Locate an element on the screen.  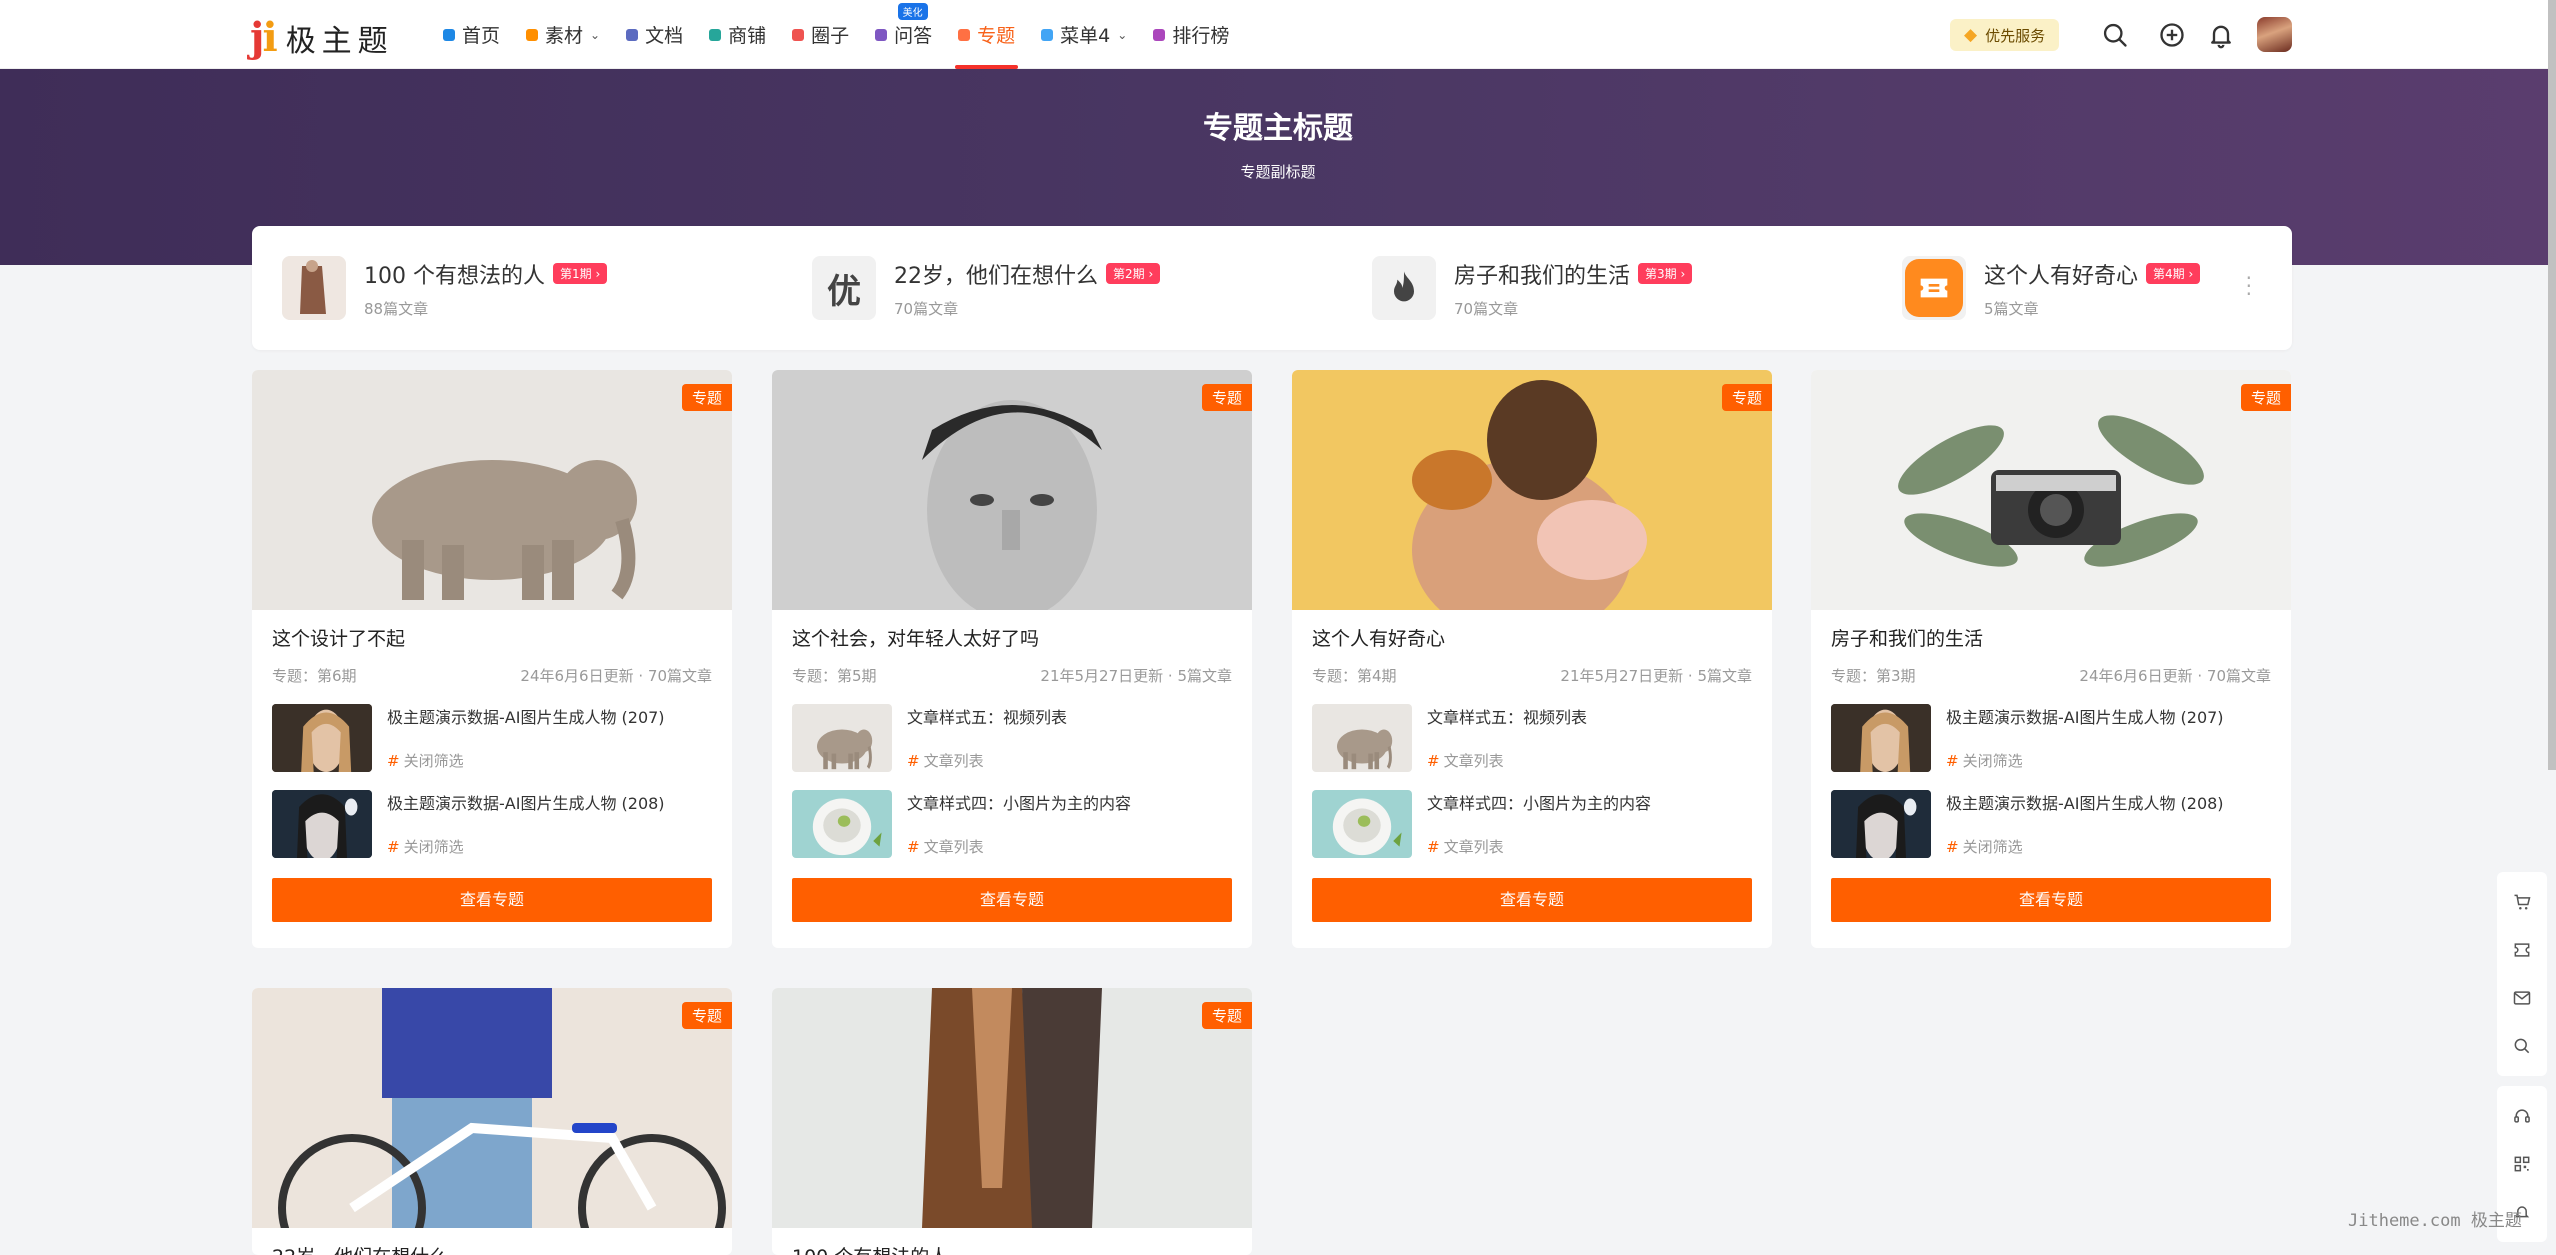
user-avatar is located at coordinates (2274, 34).